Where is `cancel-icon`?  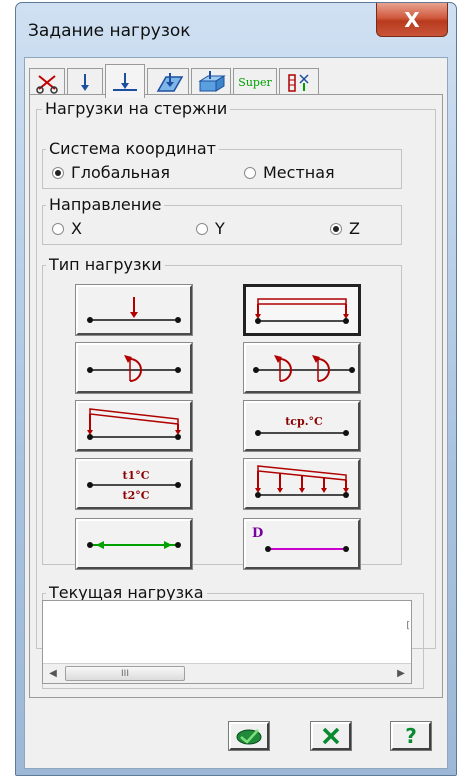
cancel-icon is located at coordinates (331, 736).